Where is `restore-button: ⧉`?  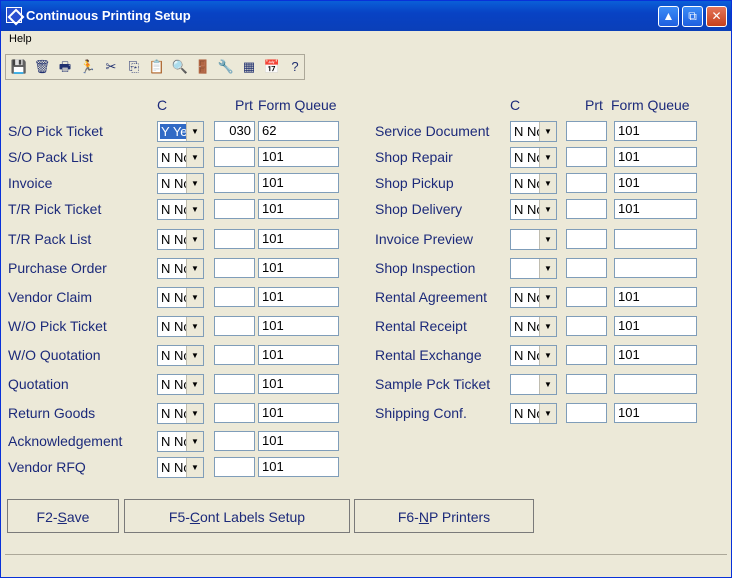
restore-button: ⧉ is located at coordinates (692, 16).